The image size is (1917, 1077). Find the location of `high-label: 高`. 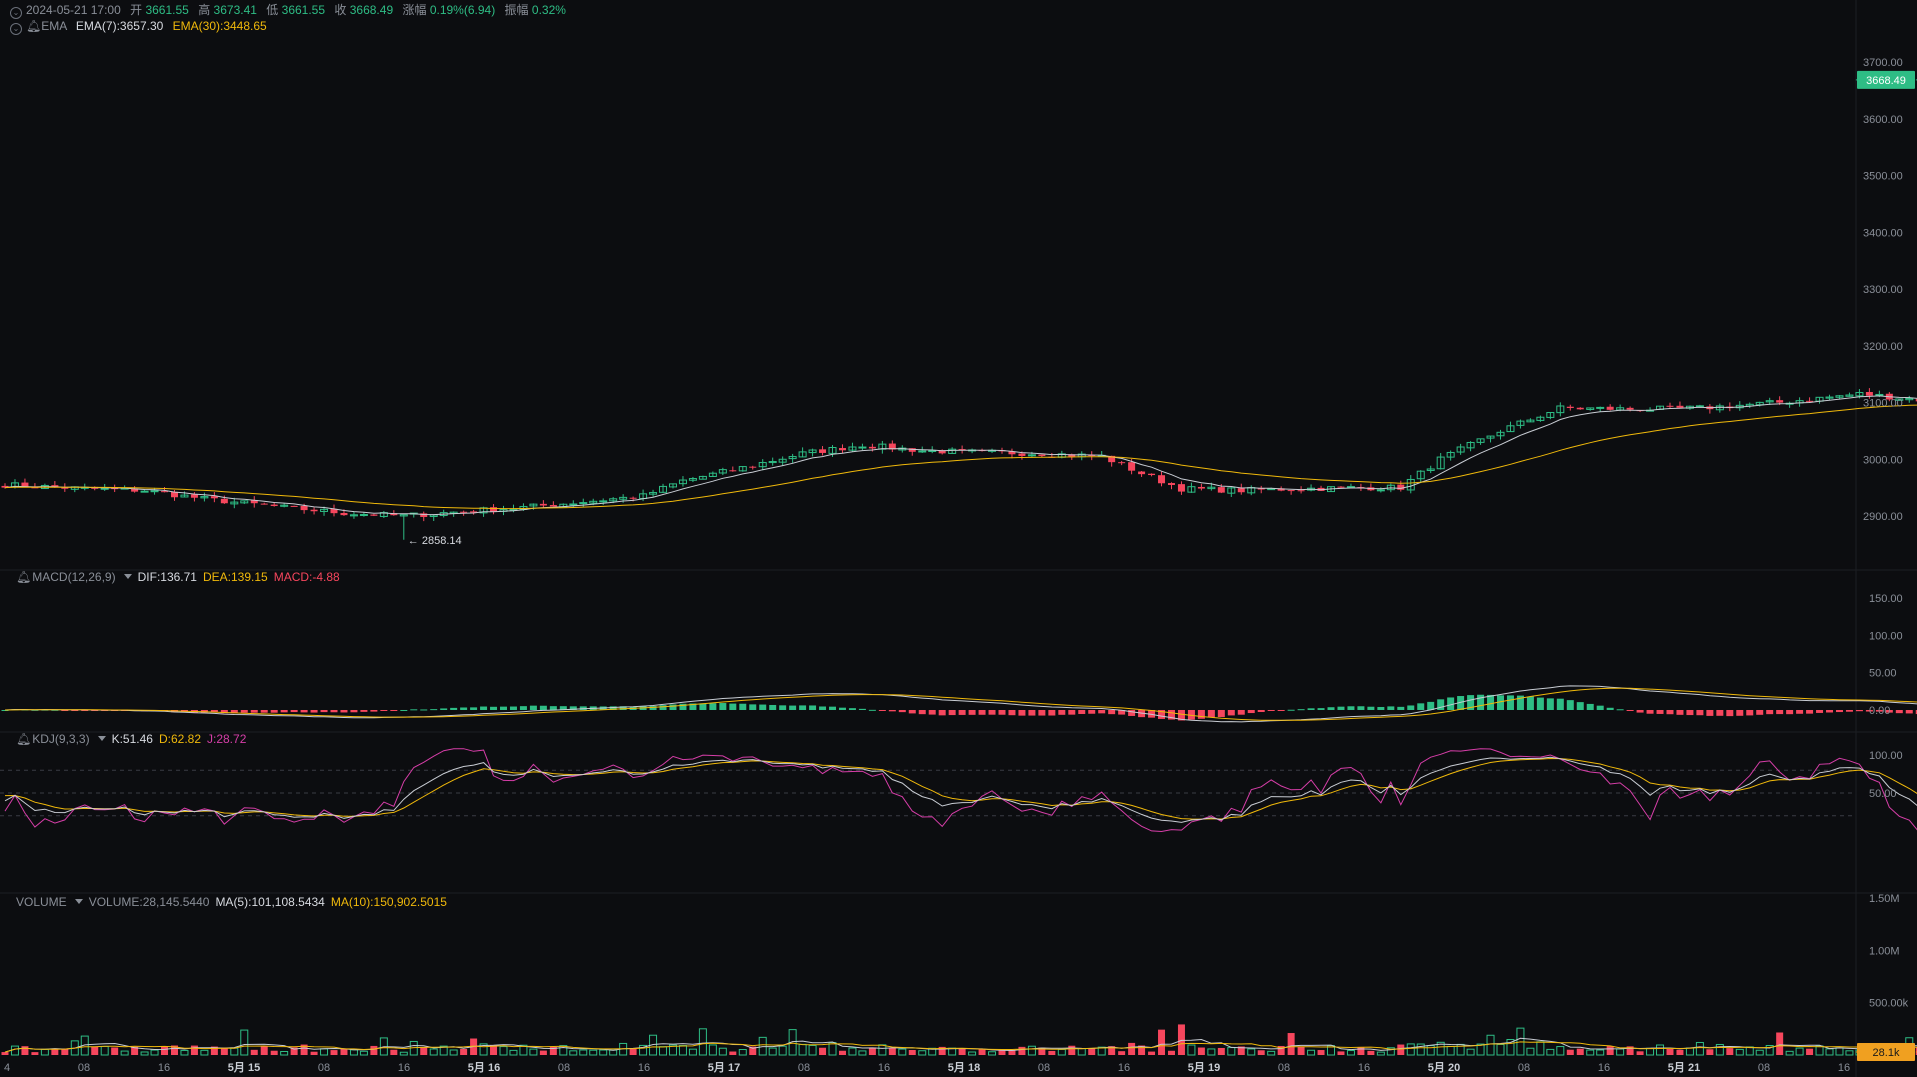

high-label: 高 is located at coordinates (204, 10).